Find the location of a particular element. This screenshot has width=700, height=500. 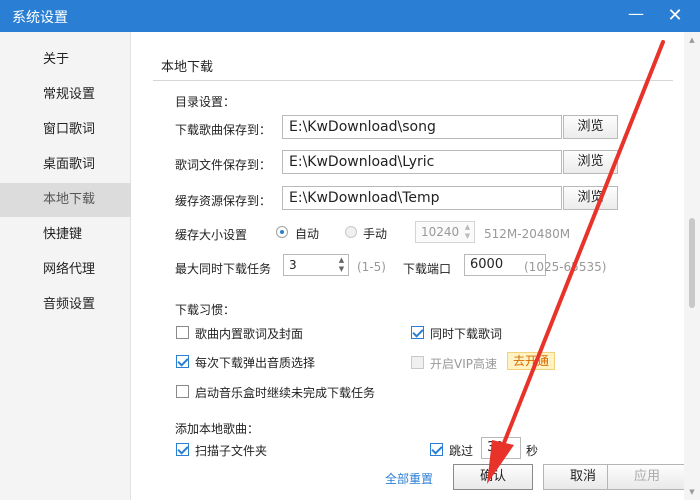

ok-button: 确认 is located at coordinates (493, 477).